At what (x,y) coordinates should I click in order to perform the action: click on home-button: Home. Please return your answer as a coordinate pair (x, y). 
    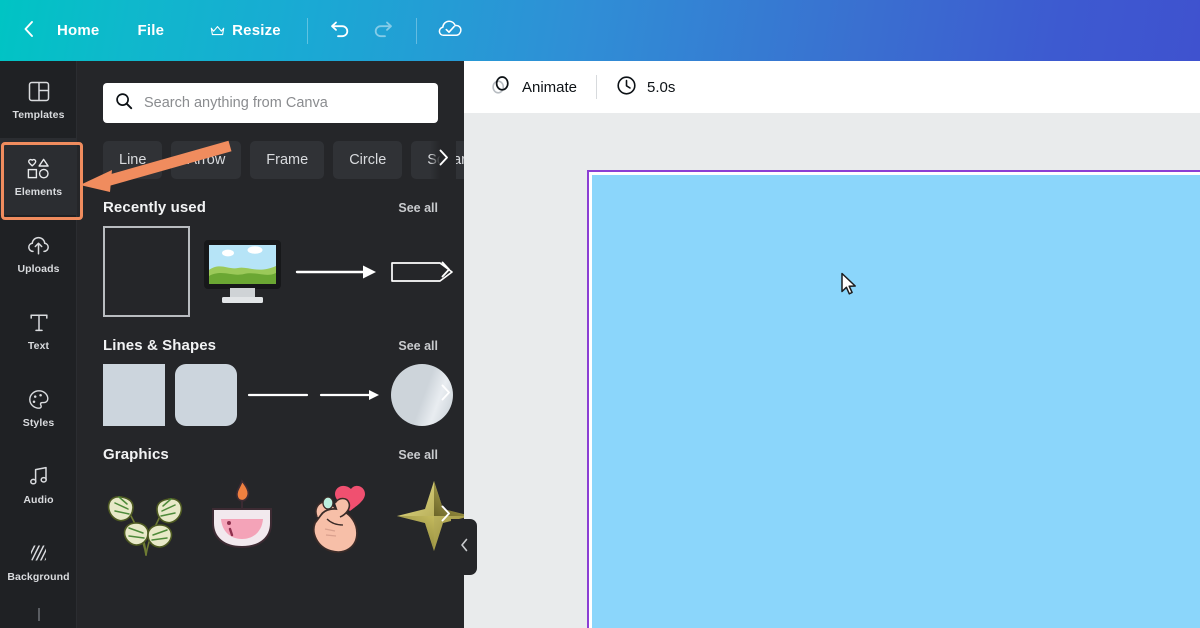
    Looking at the image, I should click on (78, 31).